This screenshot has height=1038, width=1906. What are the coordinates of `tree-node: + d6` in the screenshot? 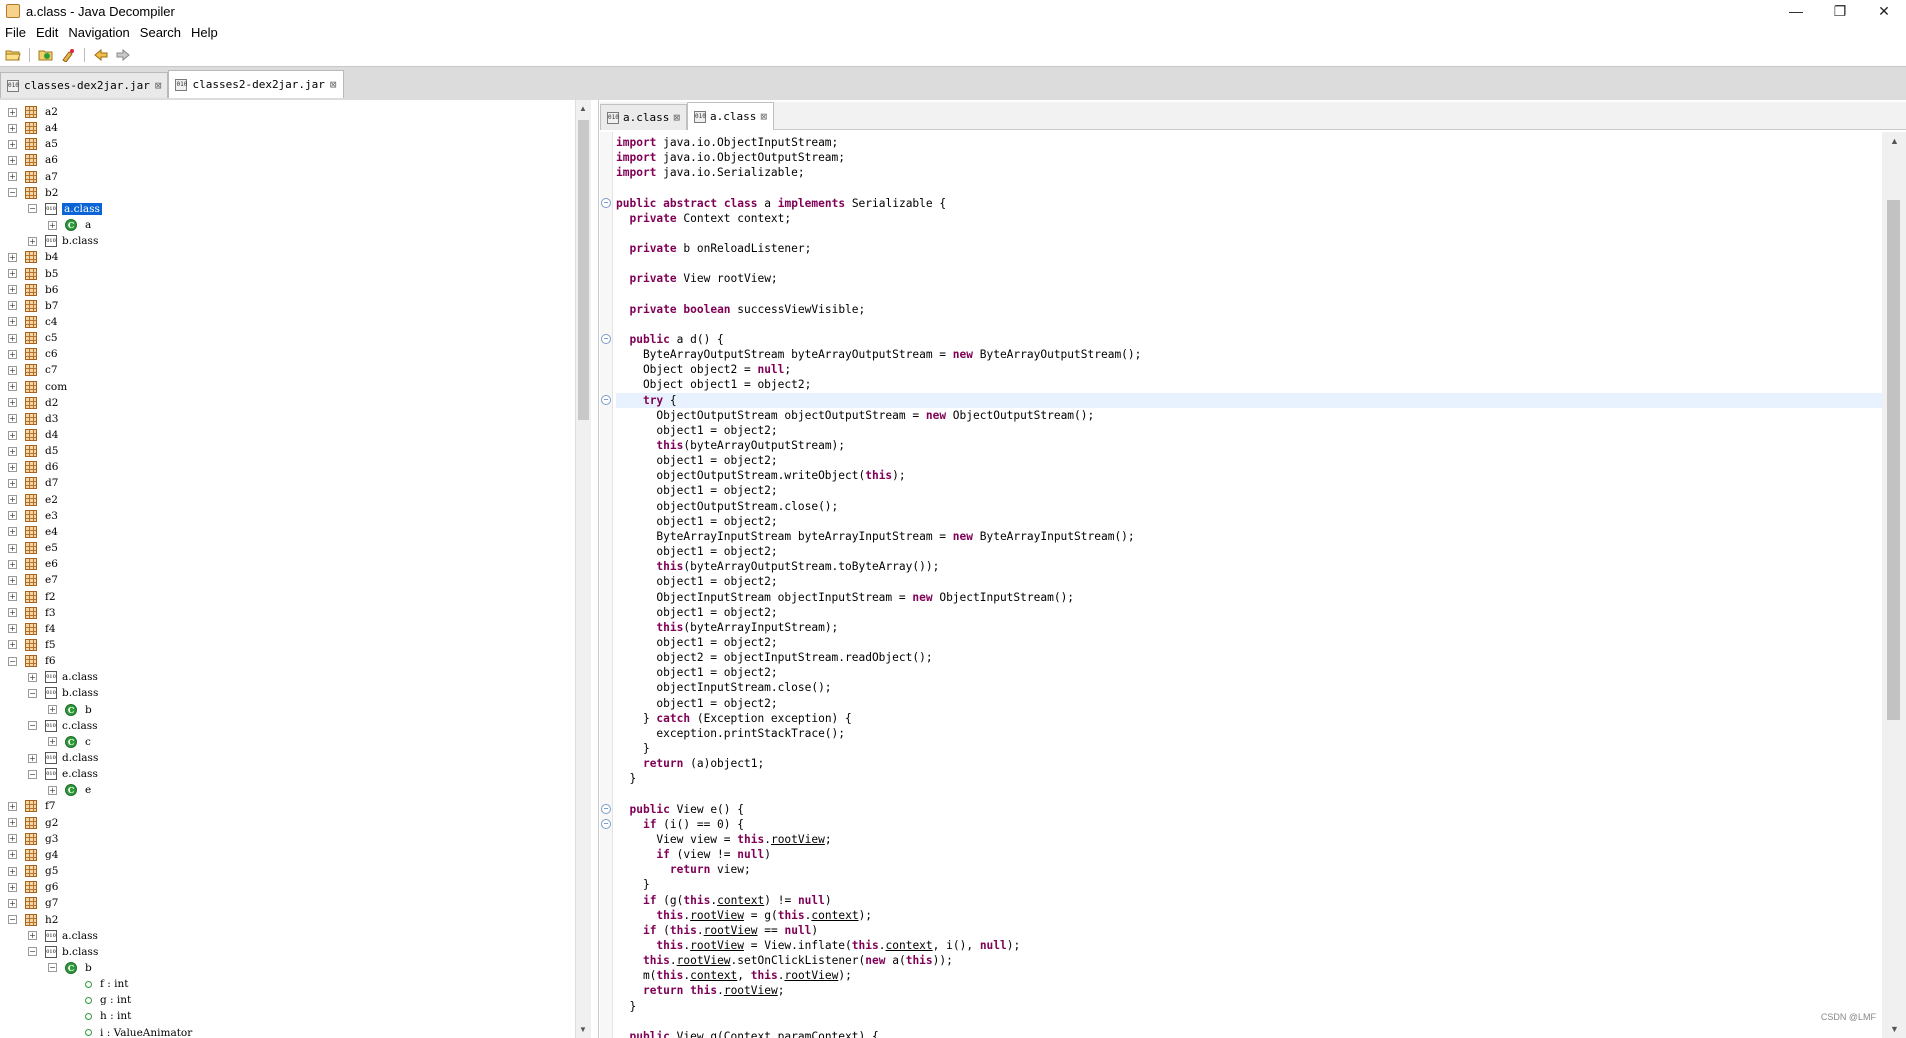 It's located at (33, 467).